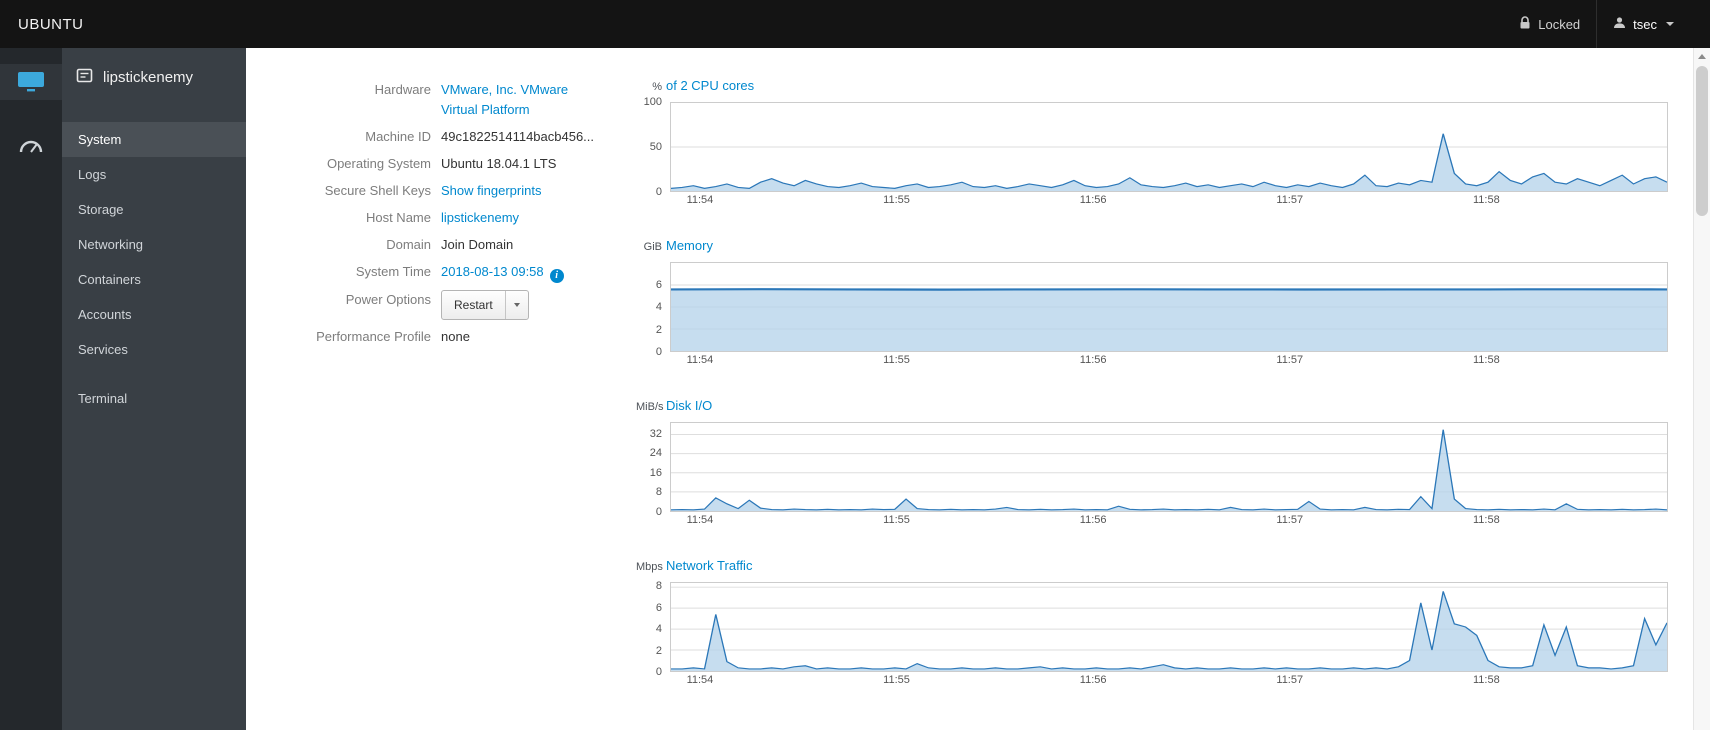 This screenshot has width=1710, height=730. I want to click on detail-row-system-time: System Time 2018-08-13 09:58 i, so click(441, 272).